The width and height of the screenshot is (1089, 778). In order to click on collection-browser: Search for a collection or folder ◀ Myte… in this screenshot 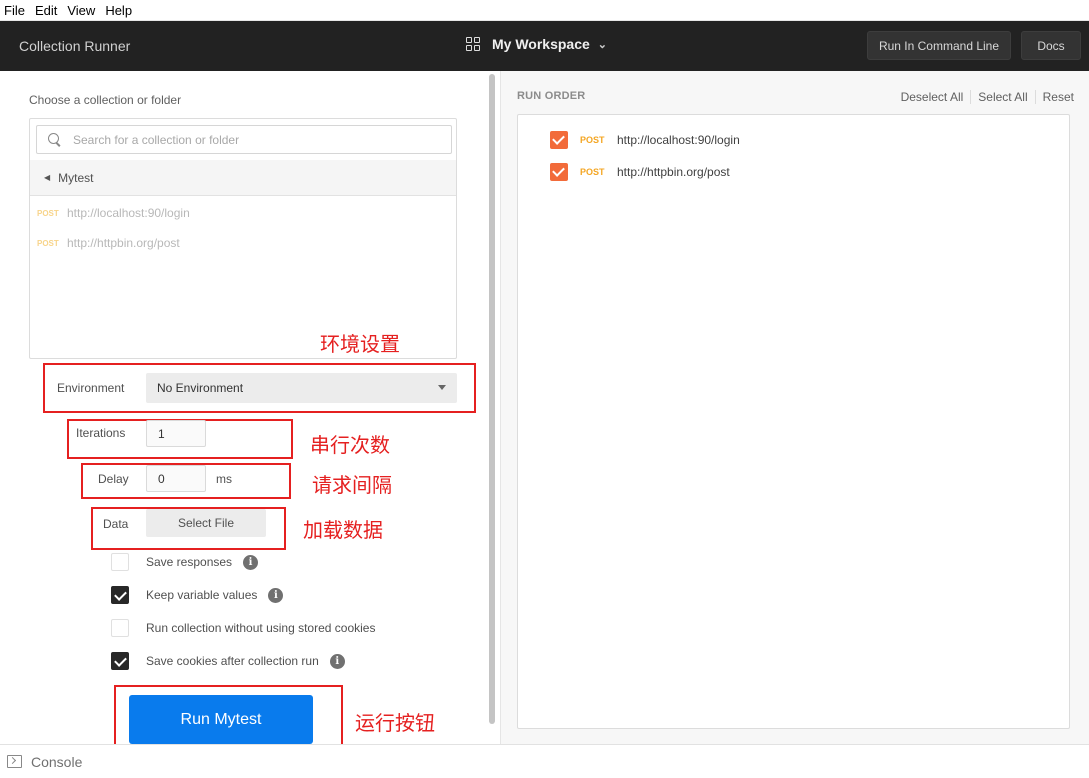, I will do `click(243, 238)`.